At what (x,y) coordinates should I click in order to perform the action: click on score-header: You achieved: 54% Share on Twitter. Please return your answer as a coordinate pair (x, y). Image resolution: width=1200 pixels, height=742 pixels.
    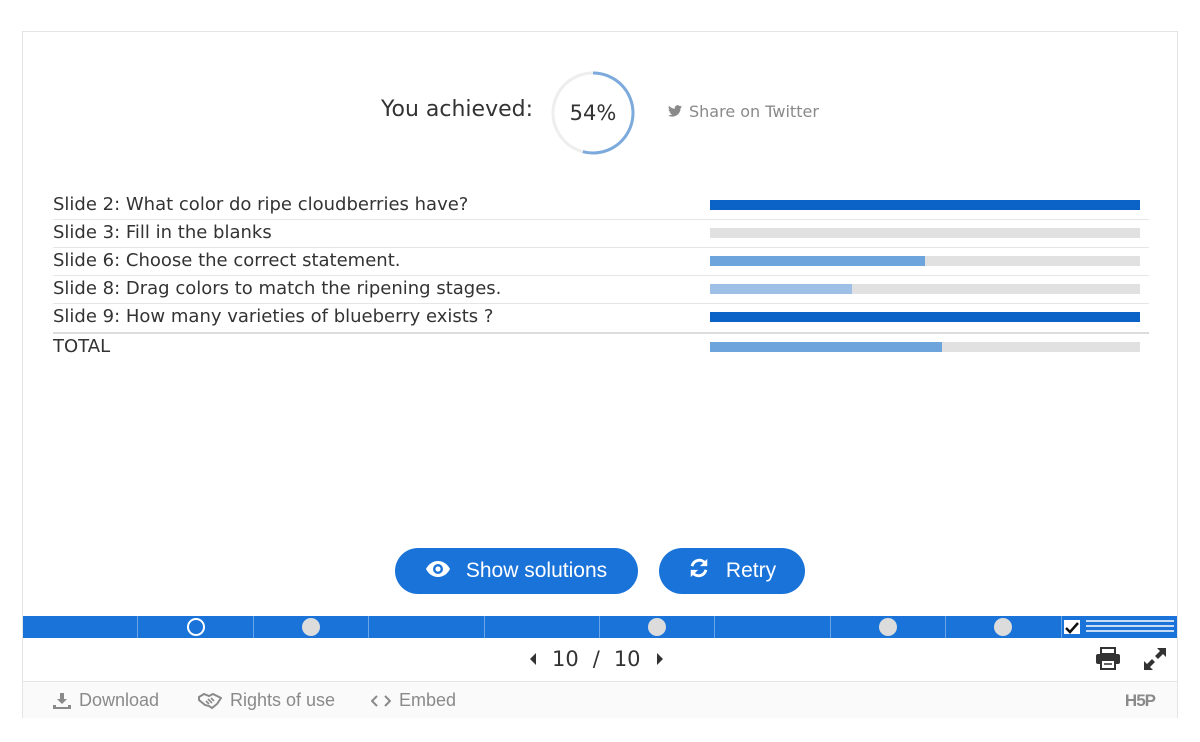
    Looking at the image, I should click on (600, 113).